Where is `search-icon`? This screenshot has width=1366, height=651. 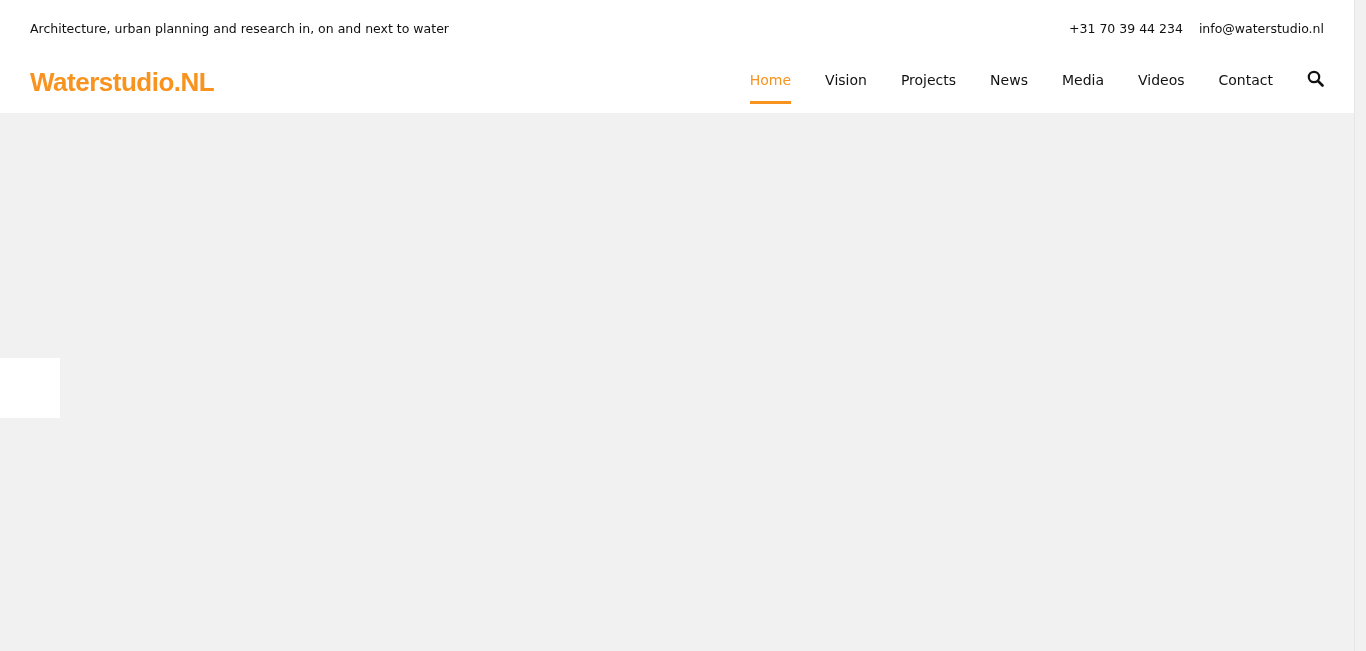
search-icon is located at coordinates (1315, 78).